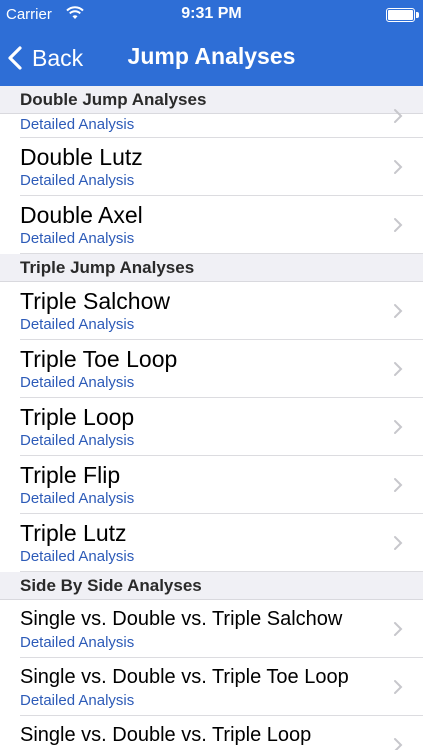  I want to click on item-title: Triple Toe Loop, so click(99, 359).